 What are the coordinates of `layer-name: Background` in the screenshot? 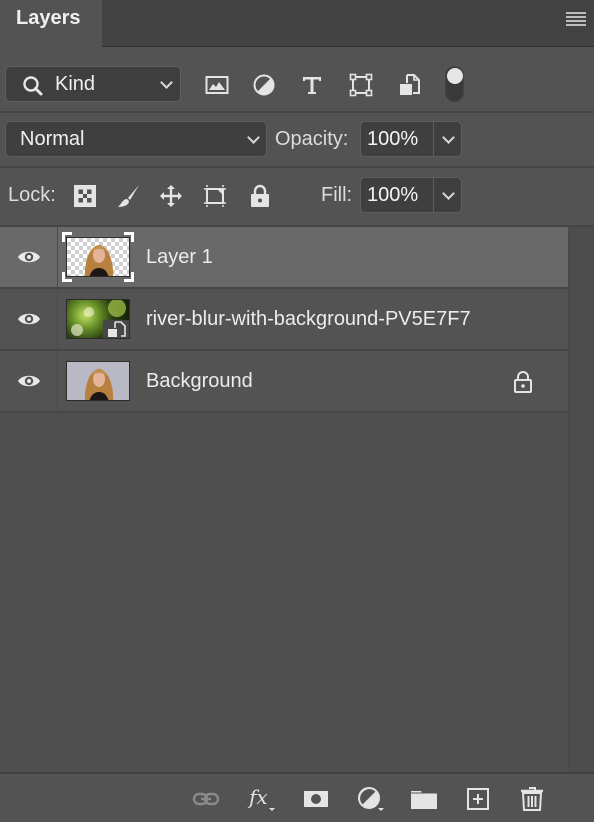 It's located at (199, 381).